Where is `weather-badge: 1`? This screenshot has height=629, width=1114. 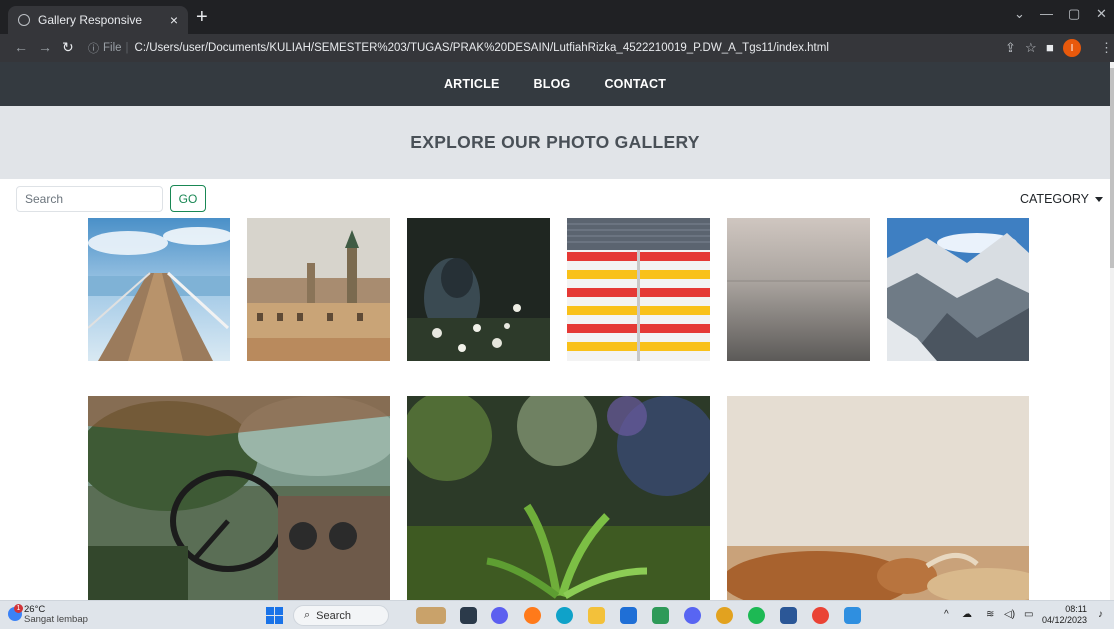
weather-badge: 1 is located at coordinates (18, 608).